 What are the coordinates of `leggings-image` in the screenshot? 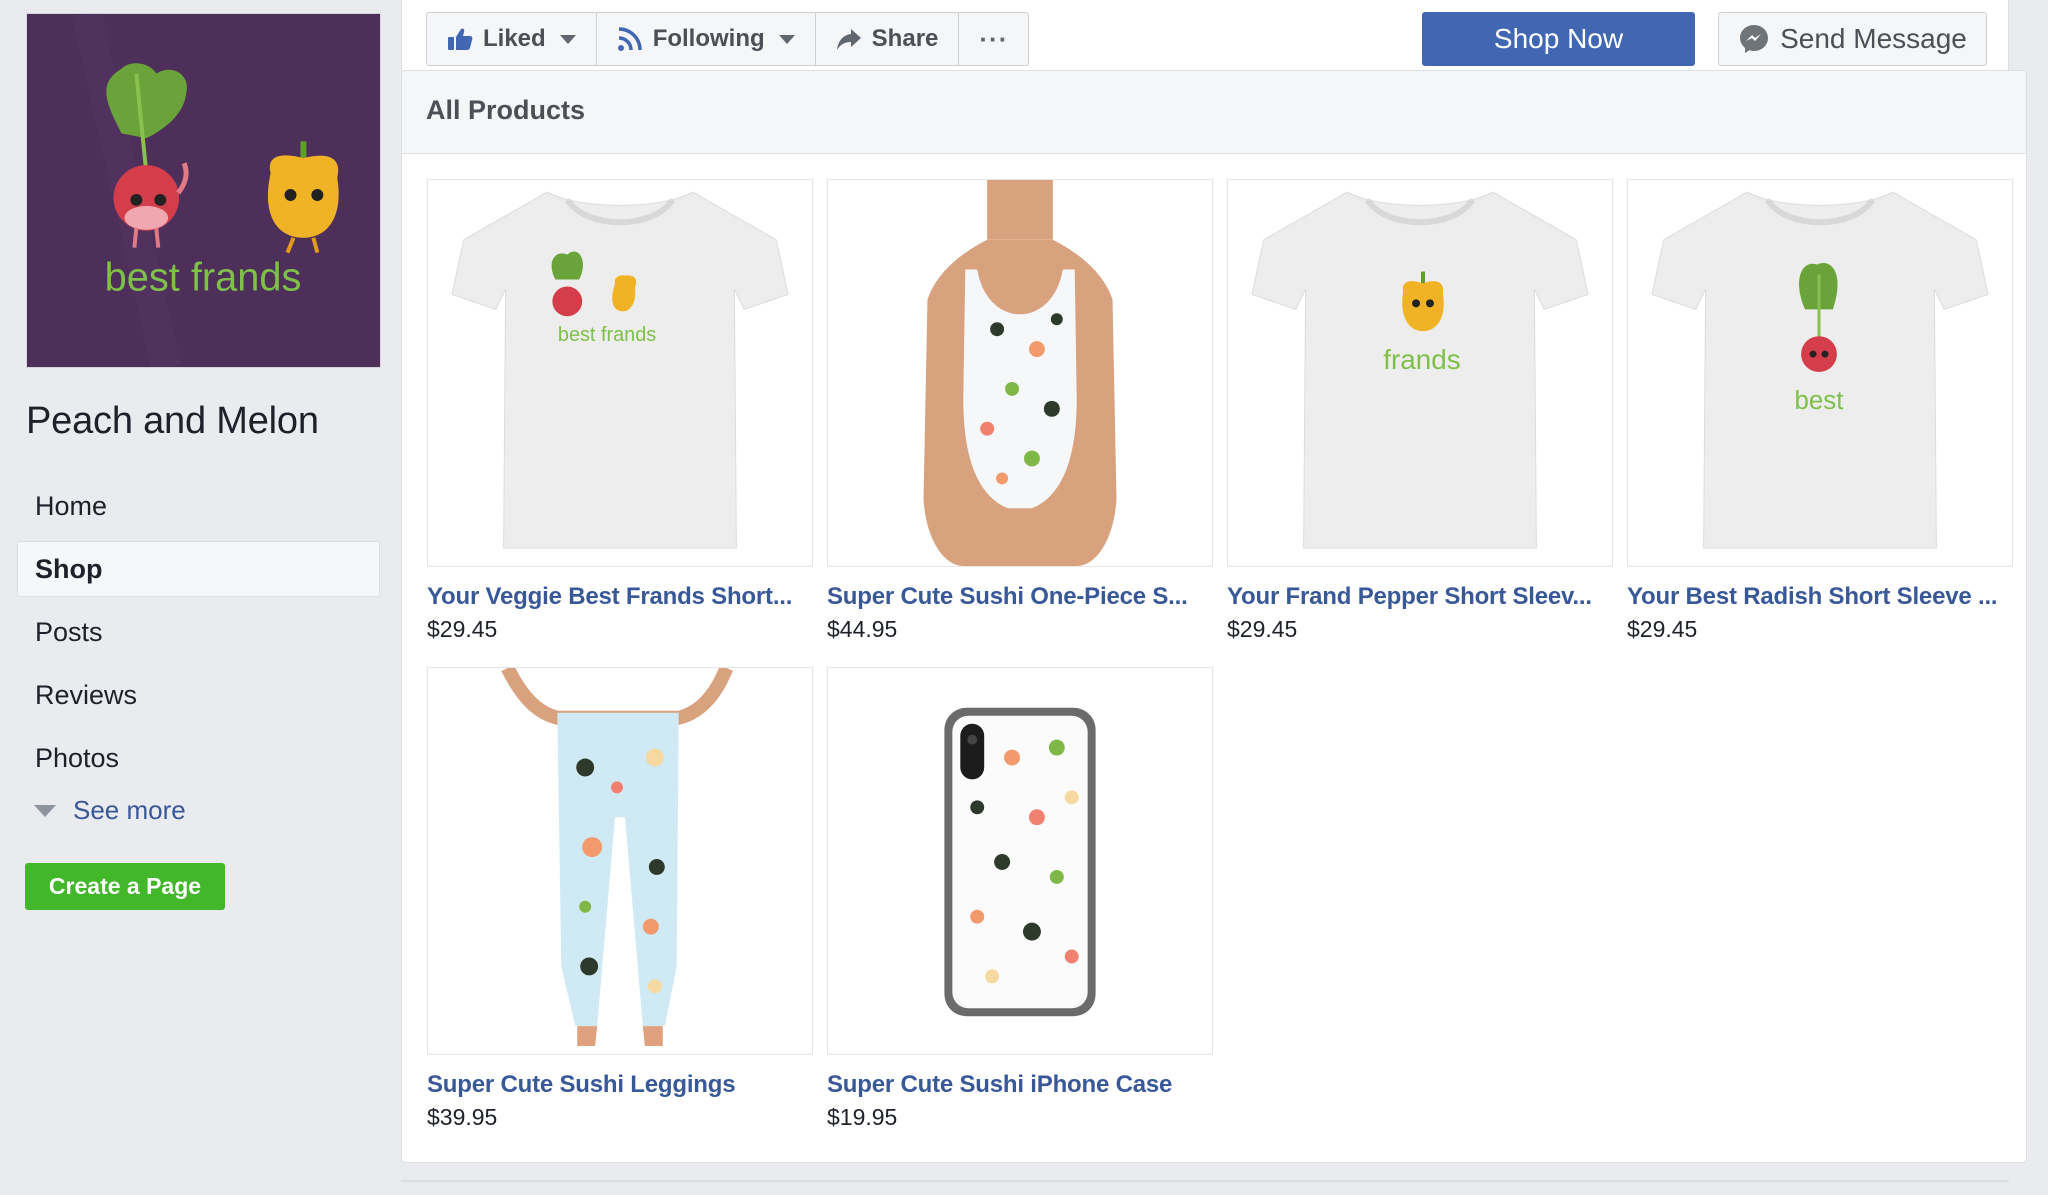 It's located at (617, 857).